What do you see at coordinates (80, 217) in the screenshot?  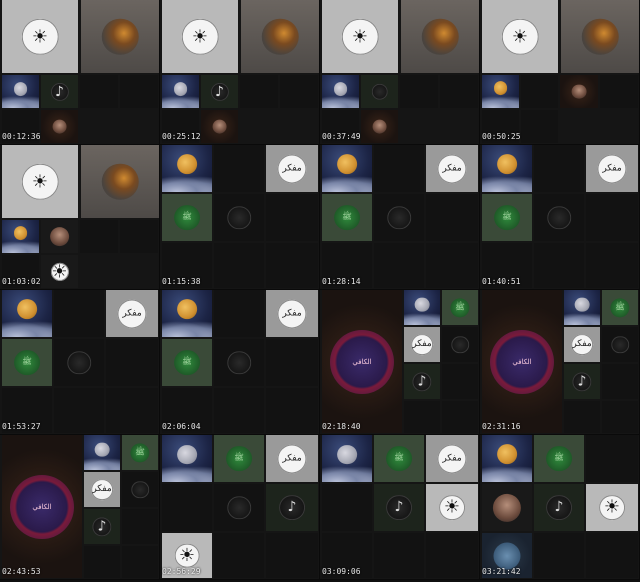 I see `video-frame-panel: ☀ ☀ 01:03:02` at bounding box center [80, 217].